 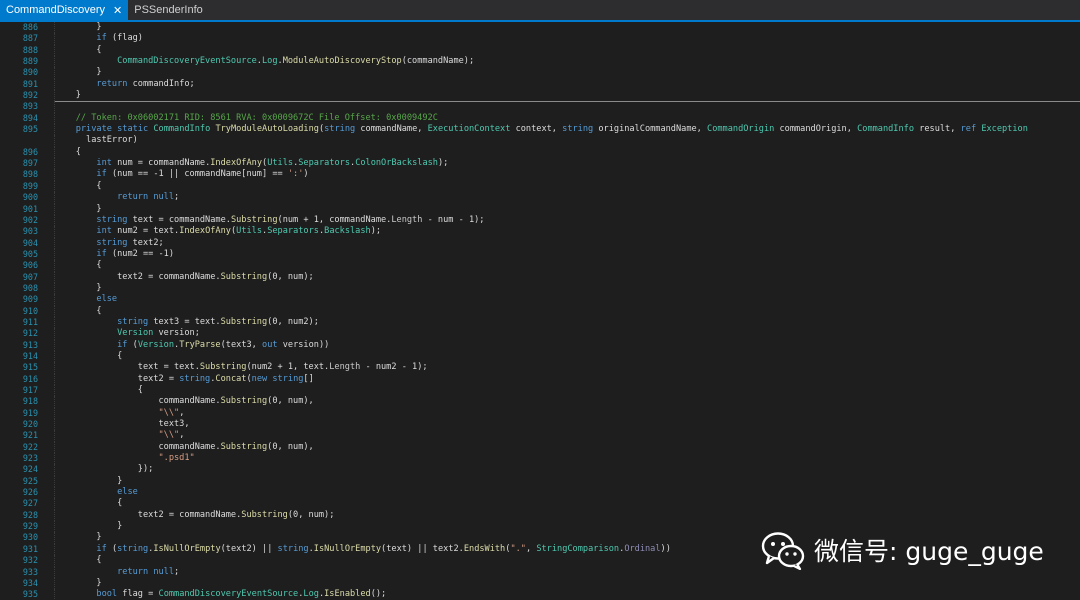 I want to click on code-line: 916 text2 = string.Concat(new string[], so click(x=540, y=379).